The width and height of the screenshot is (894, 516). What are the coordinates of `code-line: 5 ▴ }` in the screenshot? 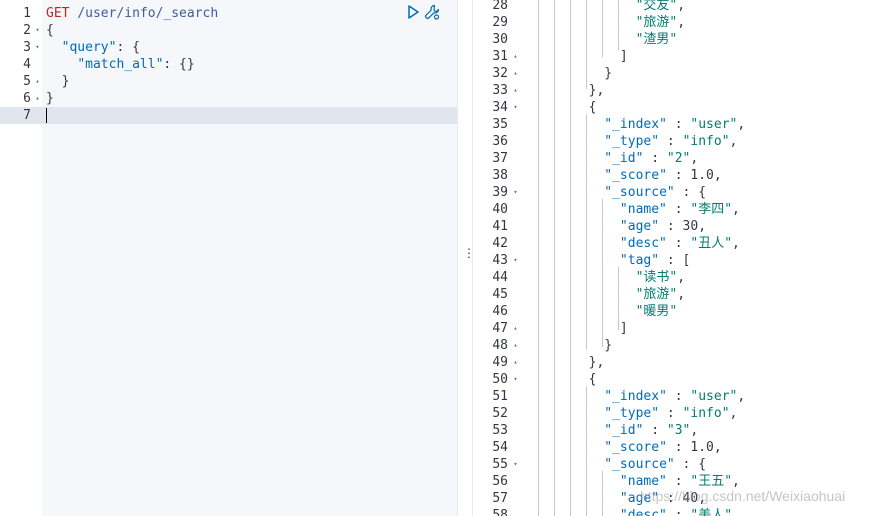 It's located at (228, 81).